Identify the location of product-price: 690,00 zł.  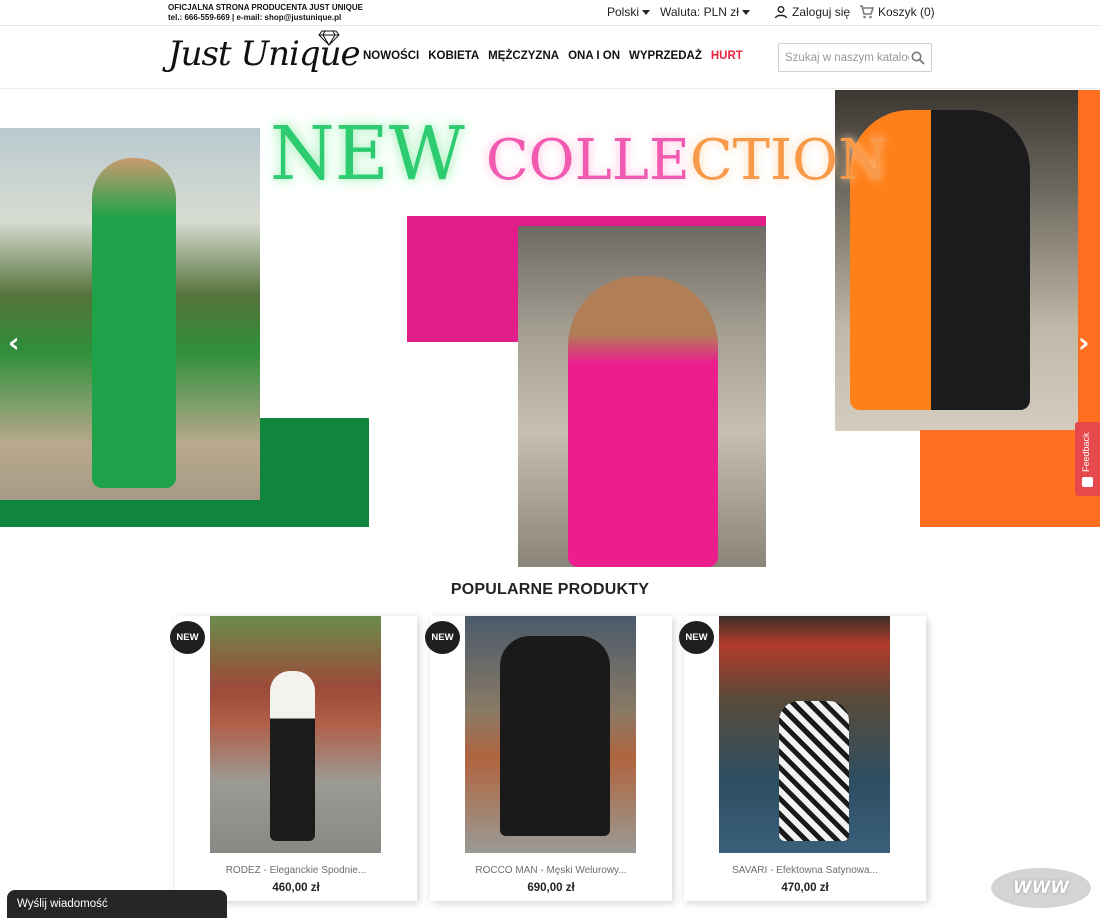
(551, 888).